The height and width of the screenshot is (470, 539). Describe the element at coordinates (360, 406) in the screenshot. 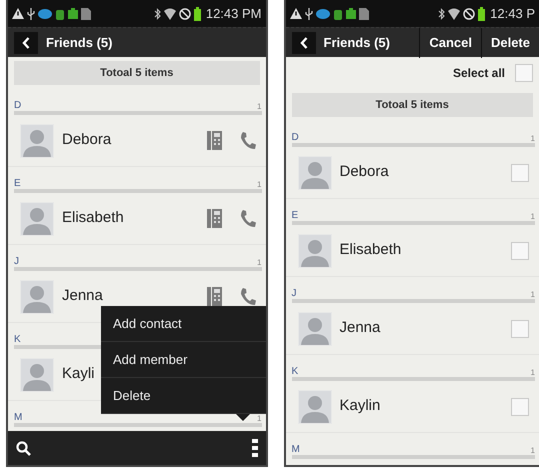

I see `contact-name: Kaylin` at that location.